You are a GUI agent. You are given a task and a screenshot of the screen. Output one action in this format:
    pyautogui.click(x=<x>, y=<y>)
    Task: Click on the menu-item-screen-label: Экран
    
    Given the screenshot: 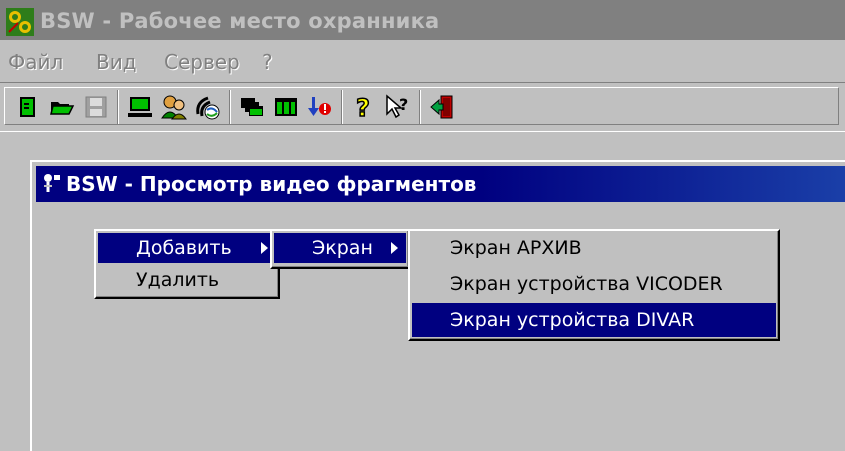 What is the action you would take?
    pyautogui.click(x=342, y=248)
    